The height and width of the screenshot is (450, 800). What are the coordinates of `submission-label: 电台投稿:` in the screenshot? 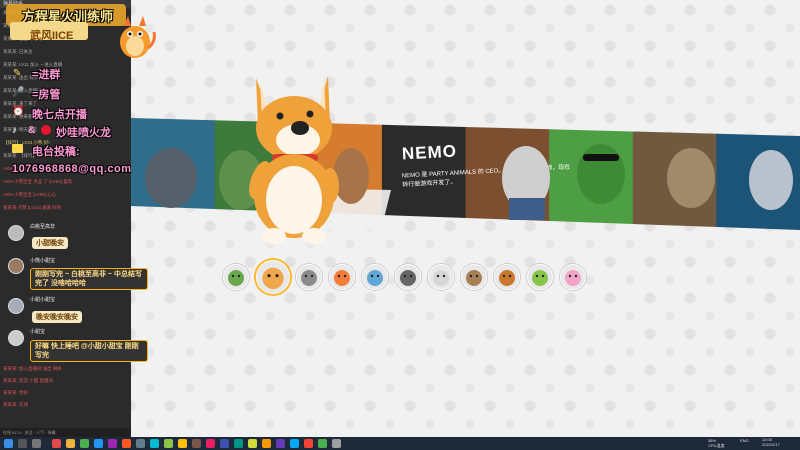 It's located at (56, 152).